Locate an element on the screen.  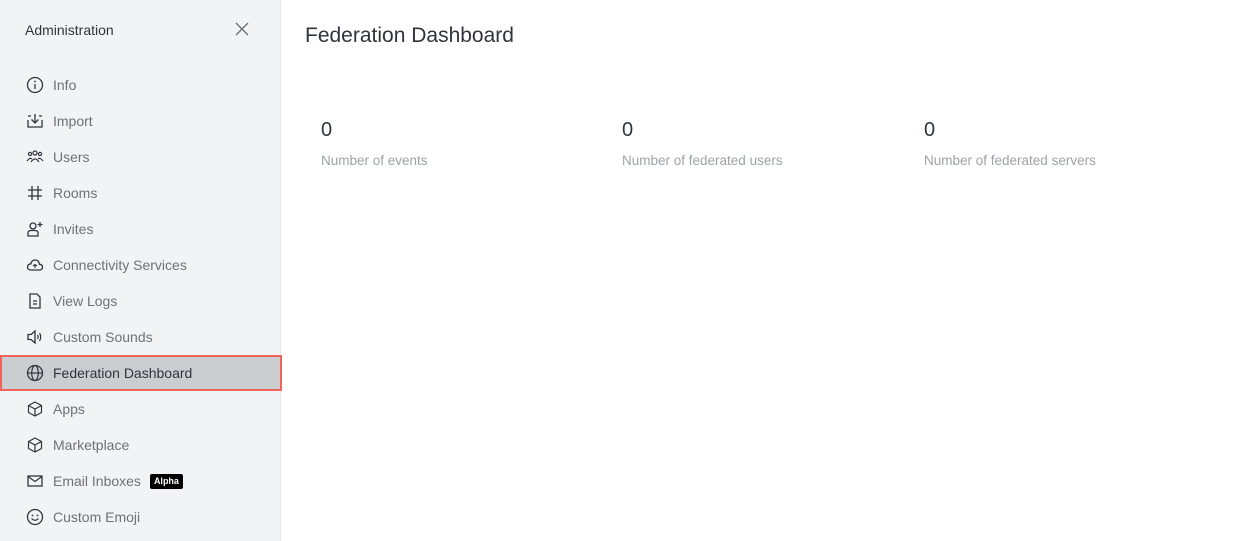
sidebar-item-info: Info is located at coordinates (140, 85).